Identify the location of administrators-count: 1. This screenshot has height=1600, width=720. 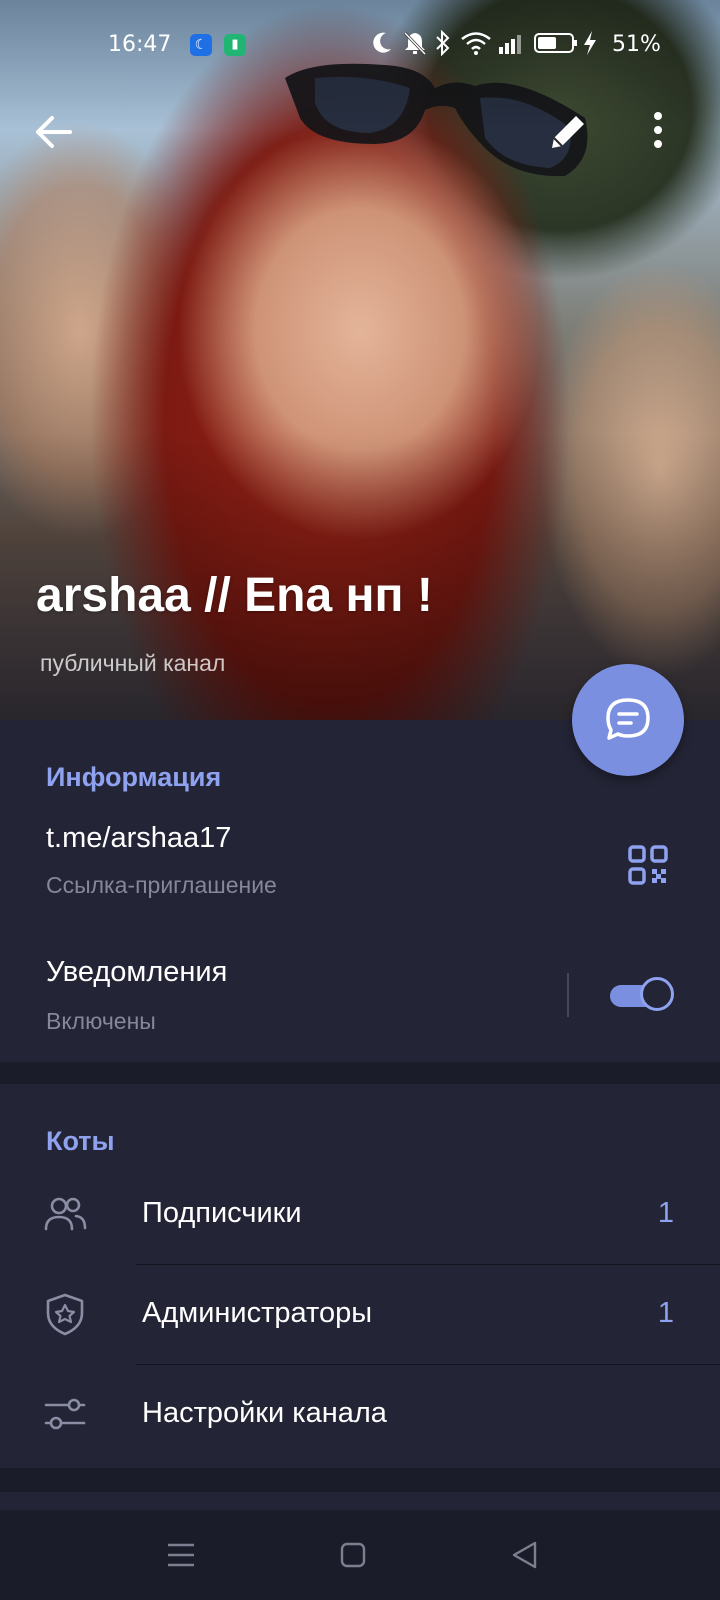
(665, 1313).